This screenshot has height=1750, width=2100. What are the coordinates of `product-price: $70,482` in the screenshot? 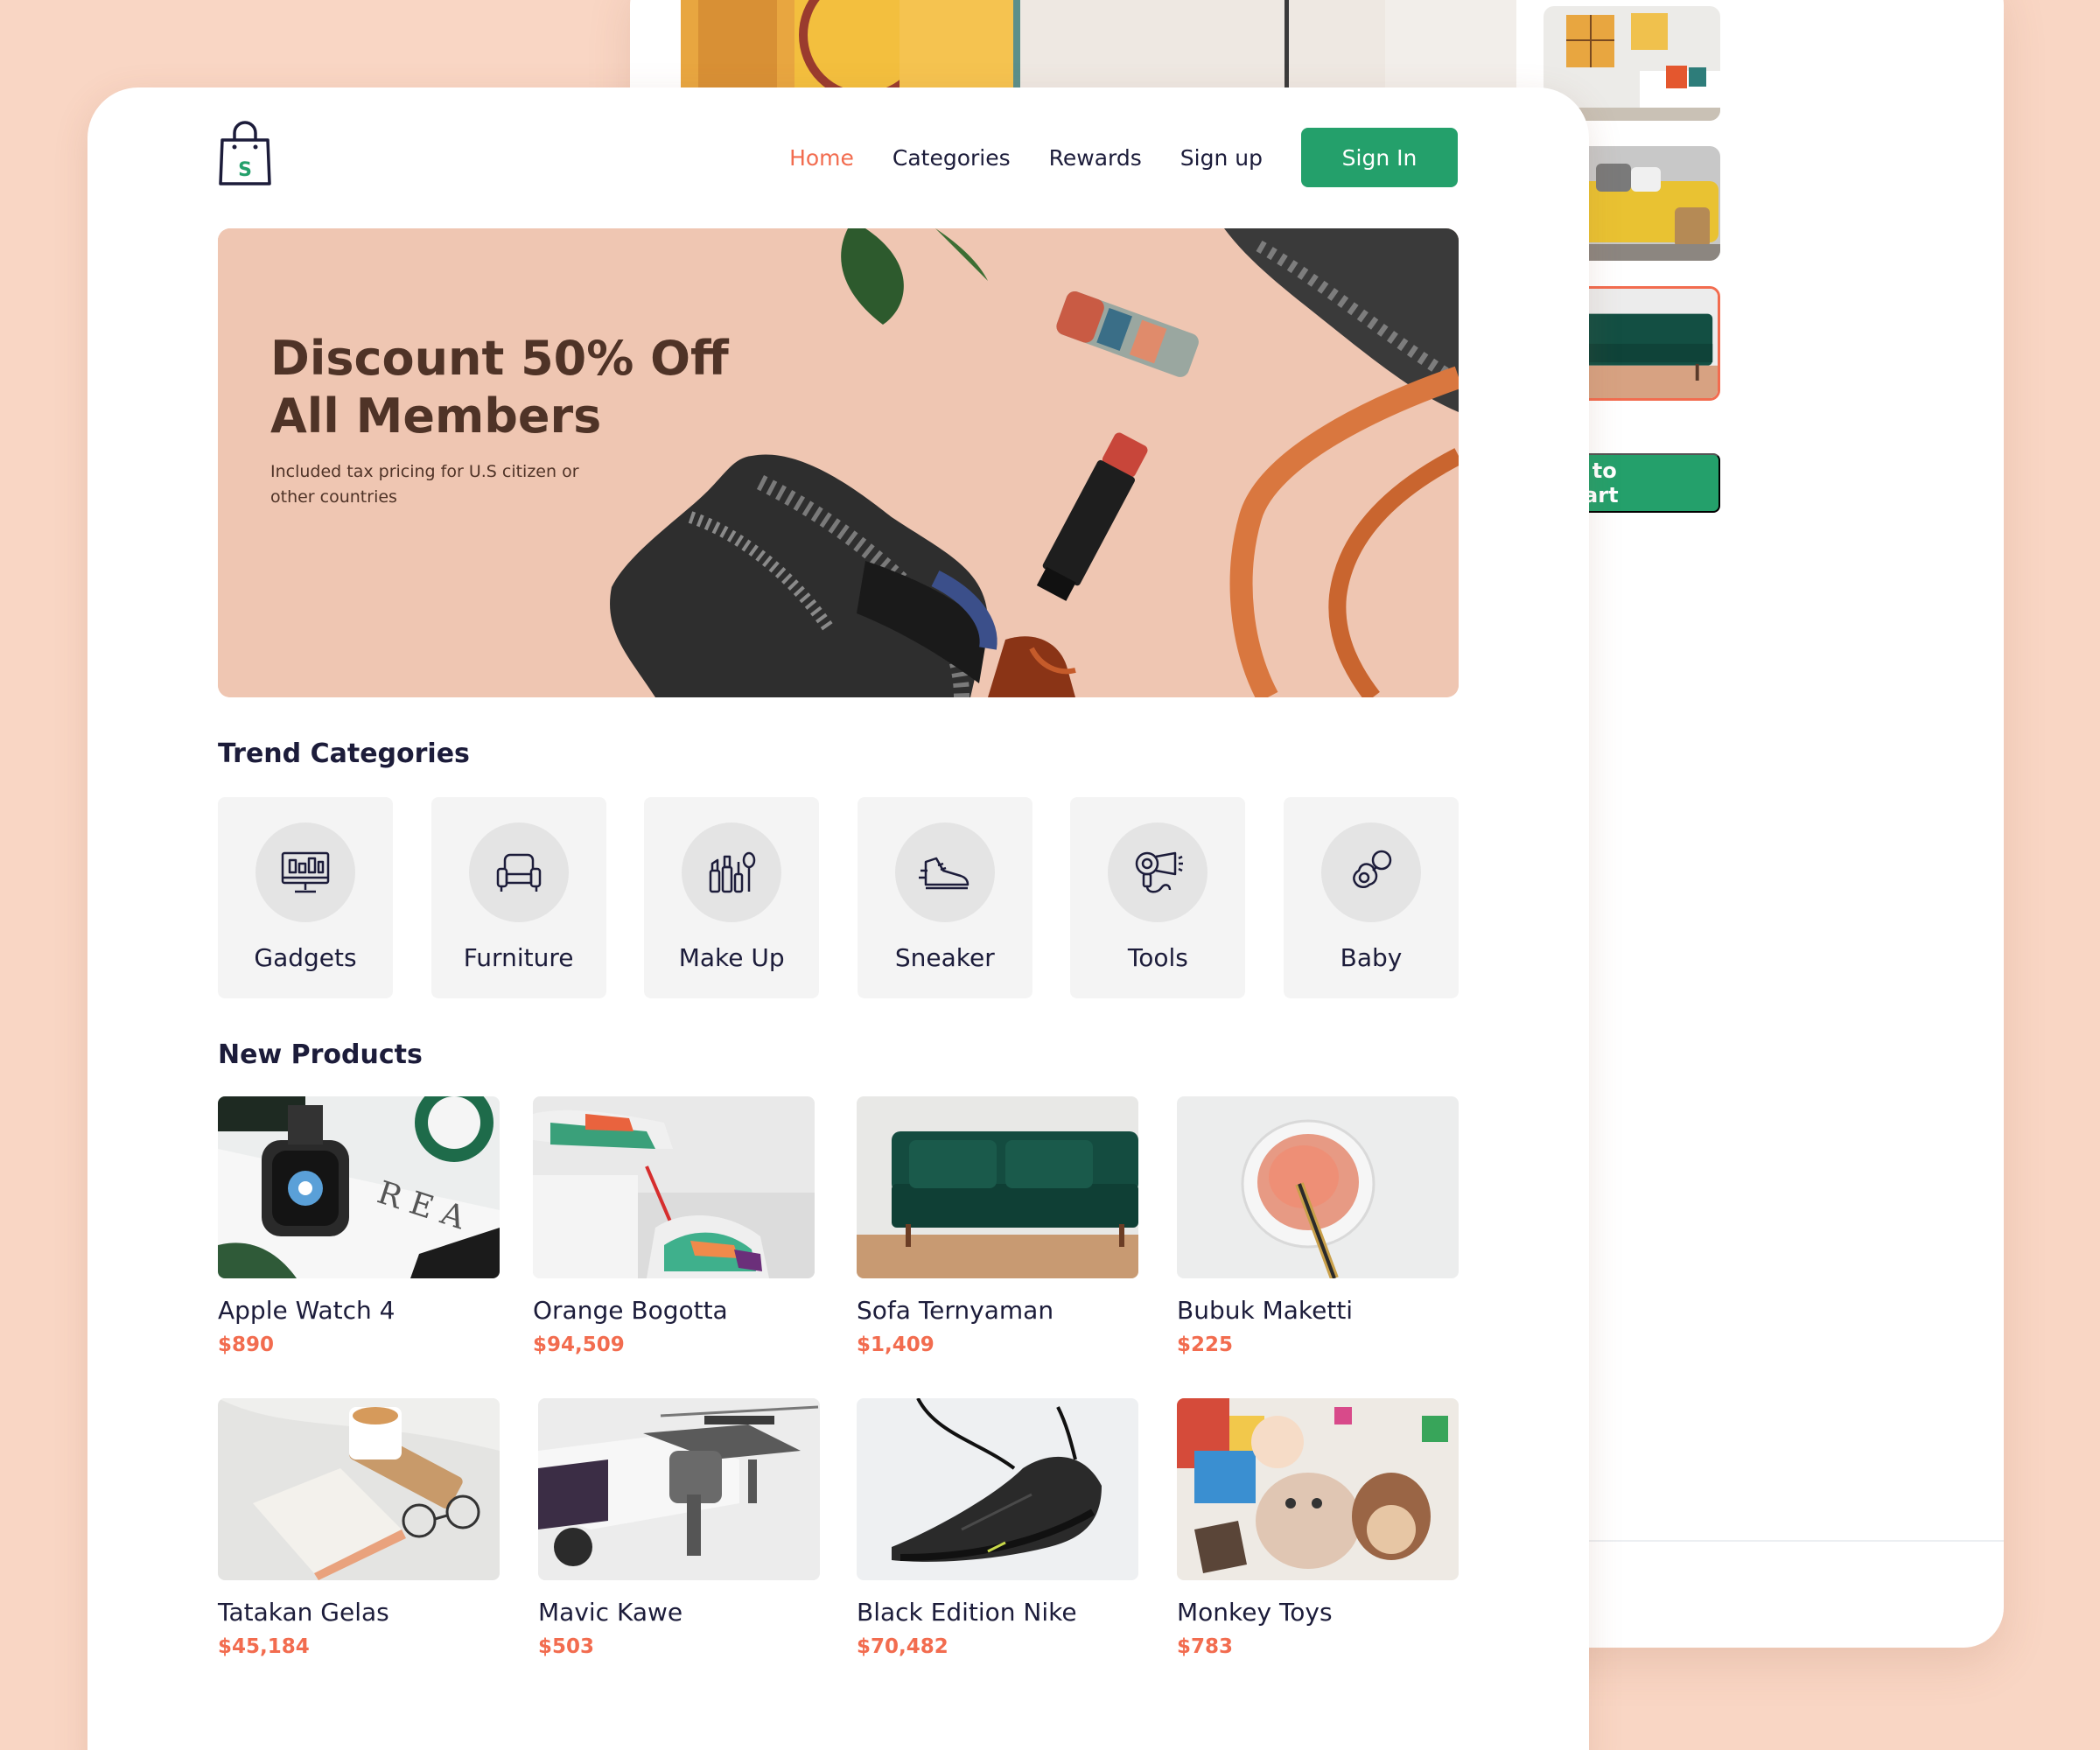 It's located at (902, 1646).